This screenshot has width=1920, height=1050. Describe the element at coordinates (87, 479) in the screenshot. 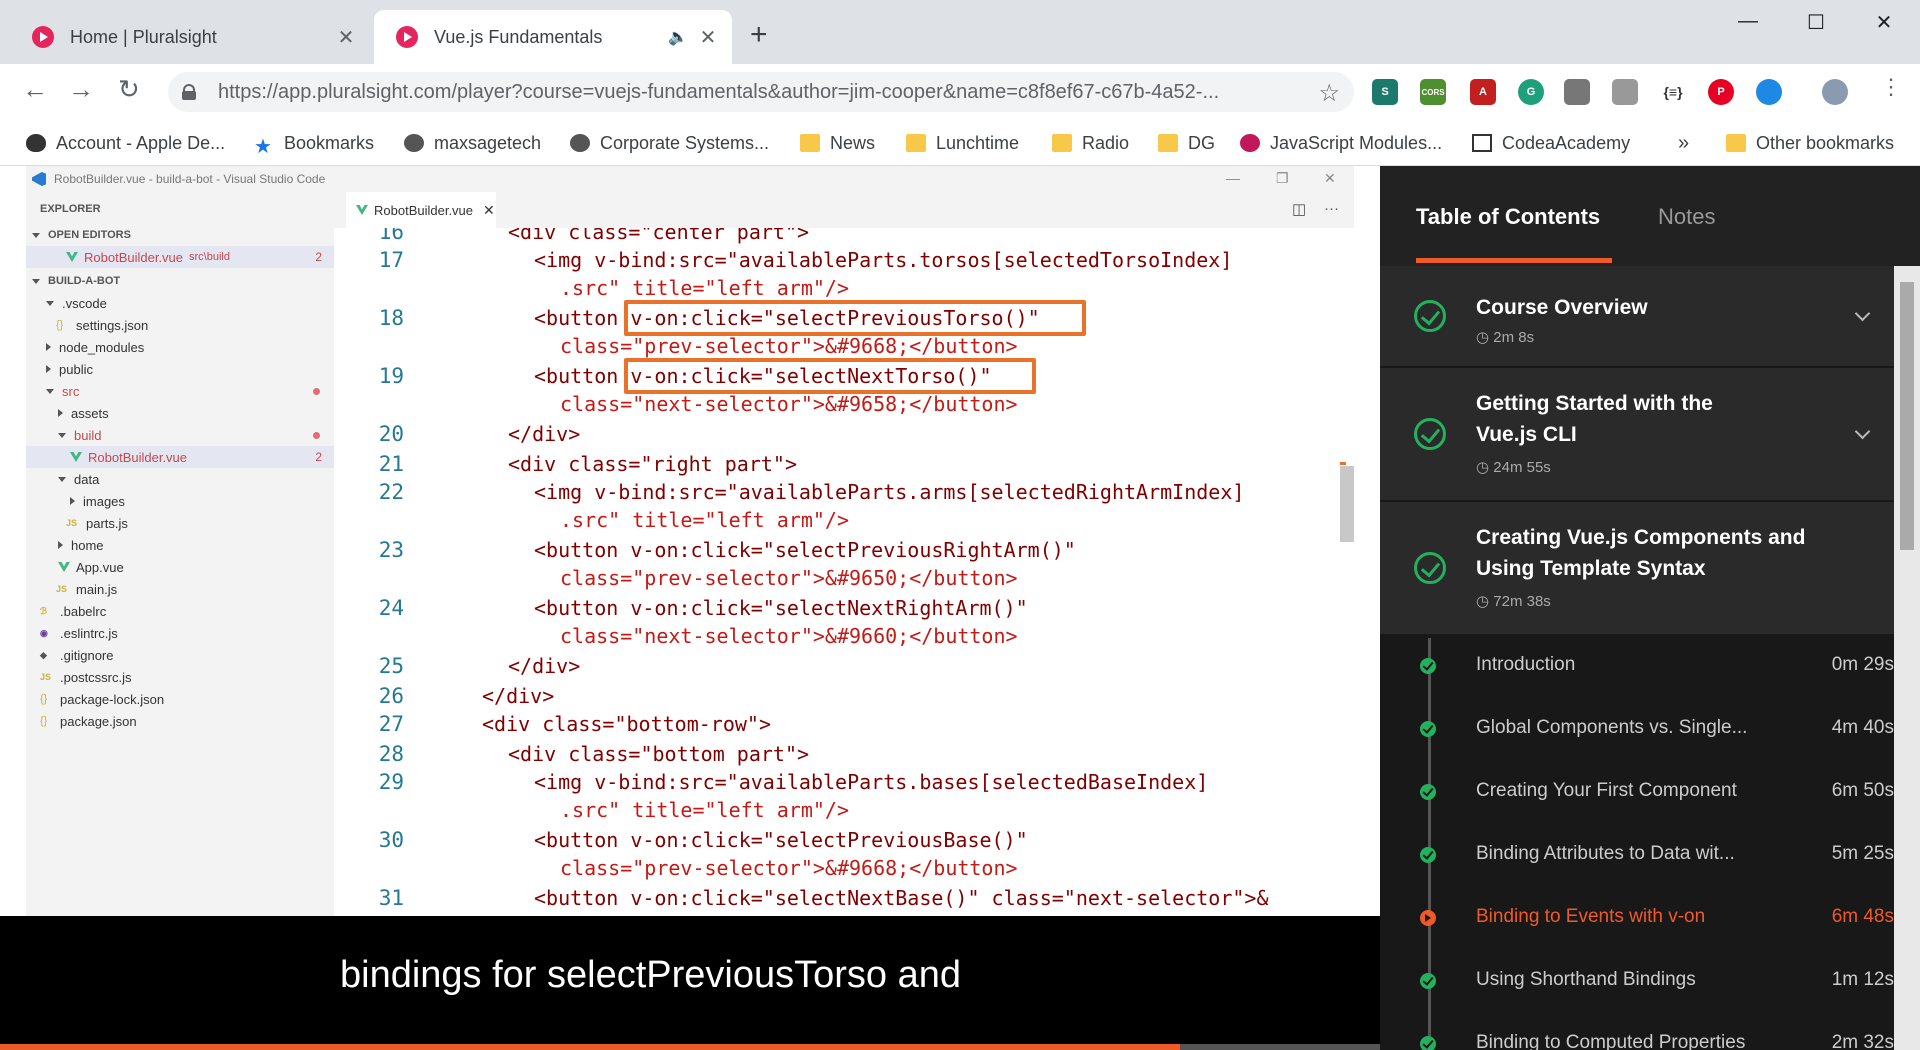

I see `tree-label: data` at that location.